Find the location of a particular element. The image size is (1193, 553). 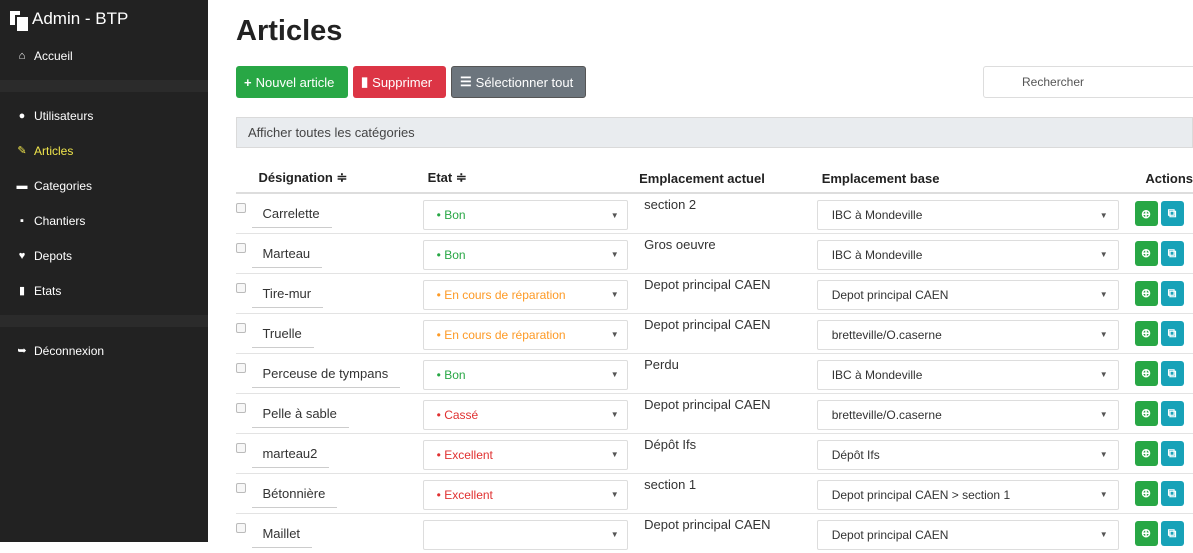

header-actions: Actions is located at coordinates (1162, 179).